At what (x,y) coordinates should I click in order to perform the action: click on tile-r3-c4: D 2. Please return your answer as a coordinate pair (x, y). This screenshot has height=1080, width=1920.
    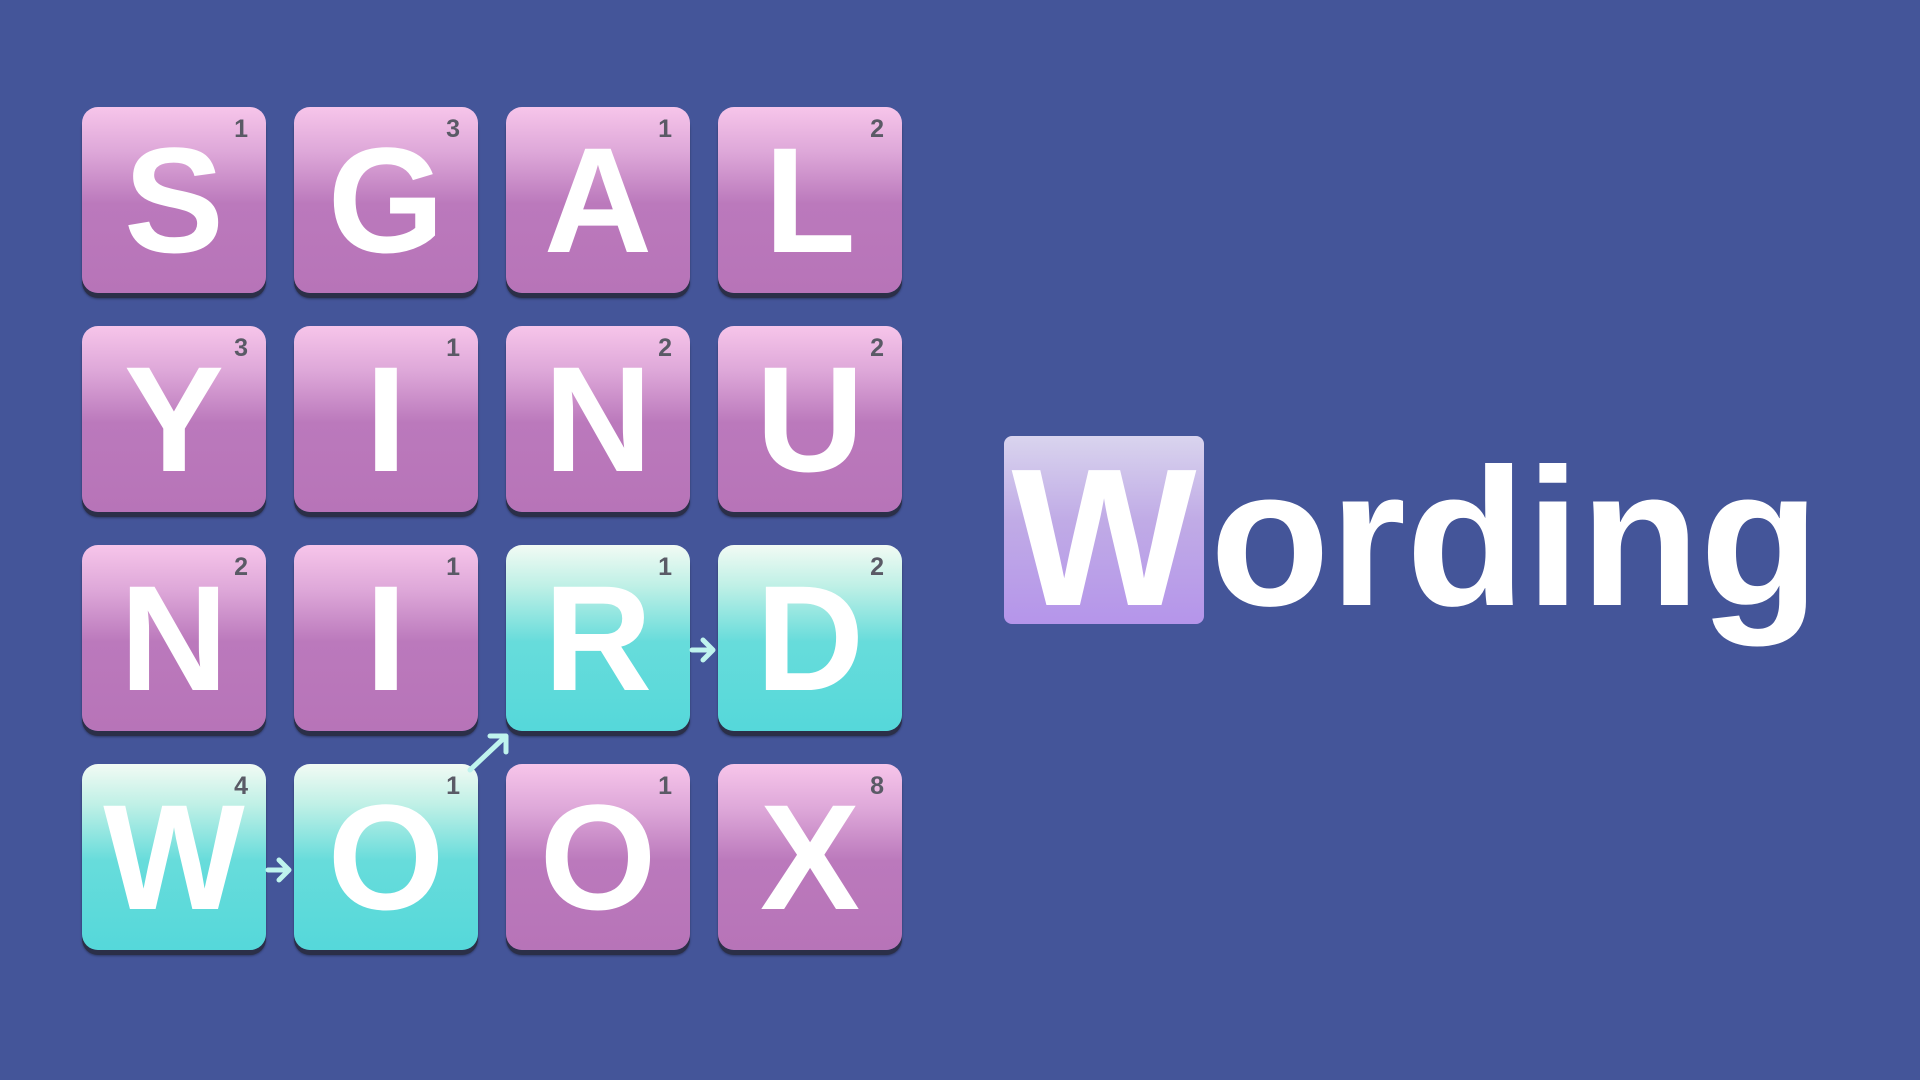
    Looking at the image, I should click on (810, 638).